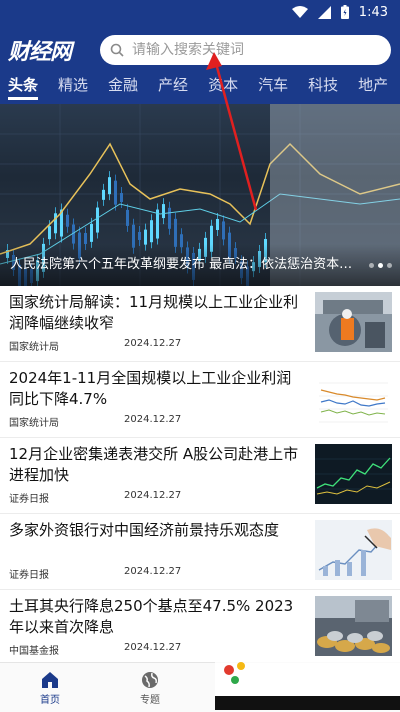 The image size is (400, 712). I want to click on news-thumbnail-coins, so click(353, 626).